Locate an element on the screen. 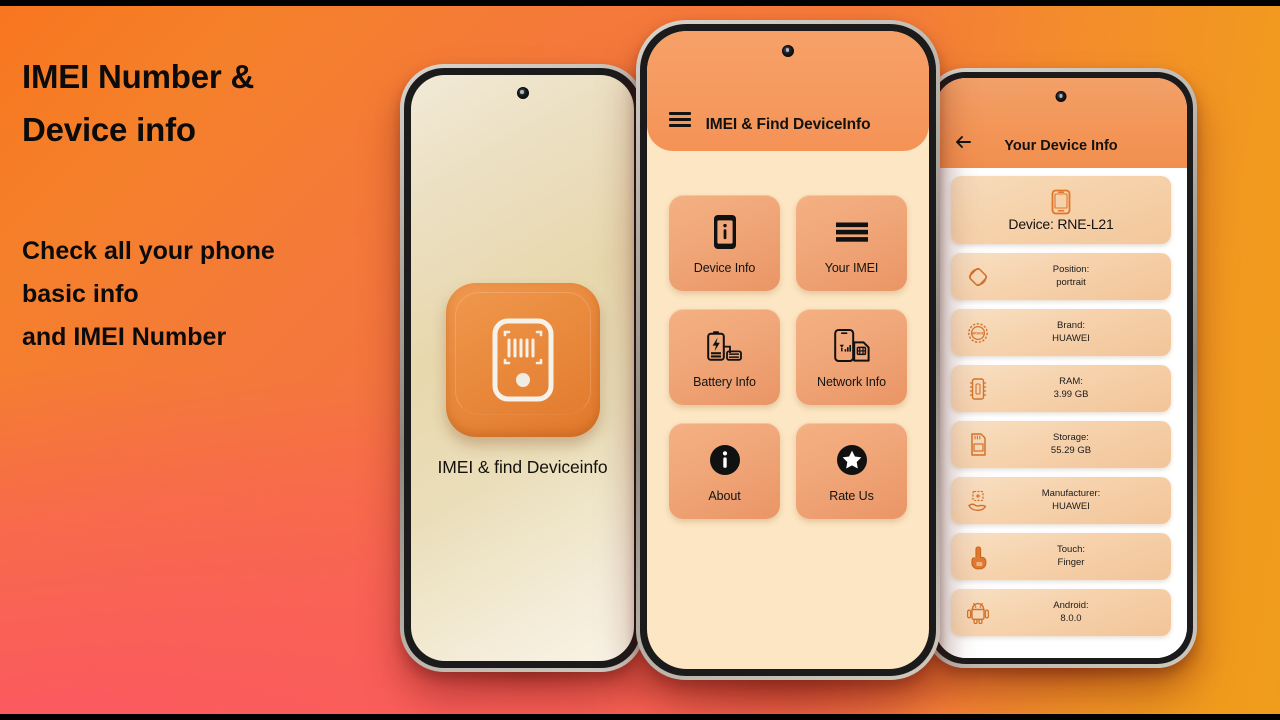 This screenshot has width=1280, height=720. menu-tile-battery-info: Battery Info is located at coordinates (724, 357).